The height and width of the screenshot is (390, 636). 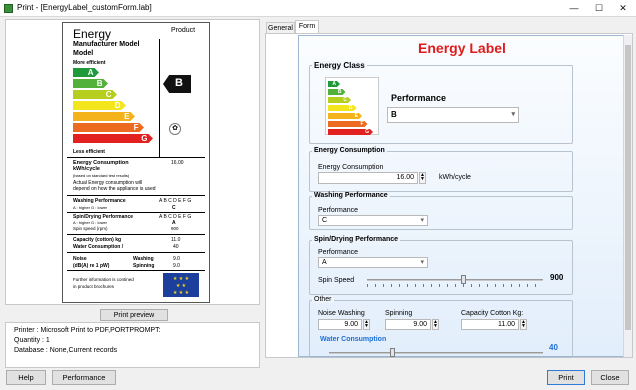 What do you see at coordinates (101, 175) in the screenshot?
I see `label-consumption-note: (based on standard test results)` at bounding box center [101, 175].